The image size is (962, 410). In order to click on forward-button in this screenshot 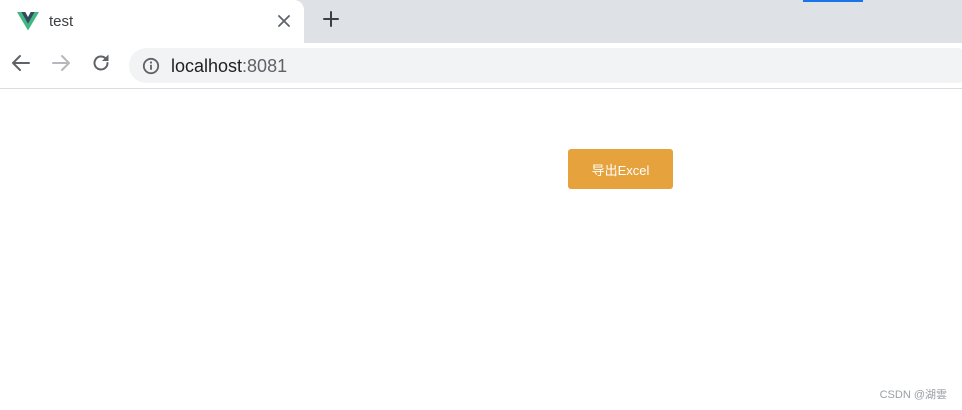, I will do `click(61, 65)`.